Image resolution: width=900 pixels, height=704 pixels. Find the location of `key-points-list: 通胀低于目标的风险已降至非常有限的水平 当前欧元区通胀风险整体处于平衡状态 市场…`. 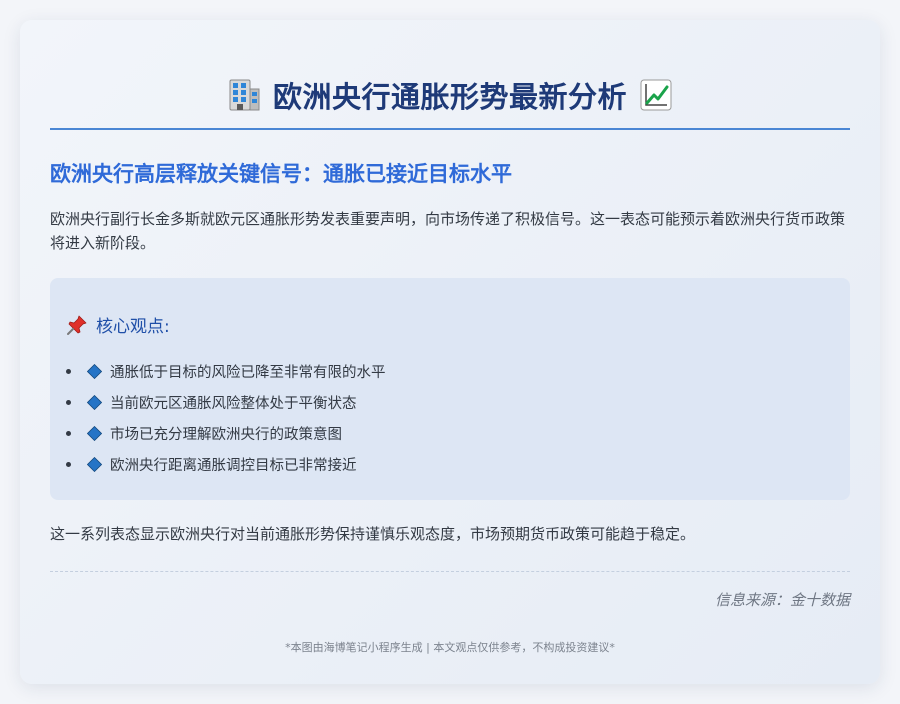

key-points-list: 通胀低于目标的风险已降至非常有限的水平 当前欧元区通胀风险整体处于平衡状态 市场… is located at coordinates (446, 418).